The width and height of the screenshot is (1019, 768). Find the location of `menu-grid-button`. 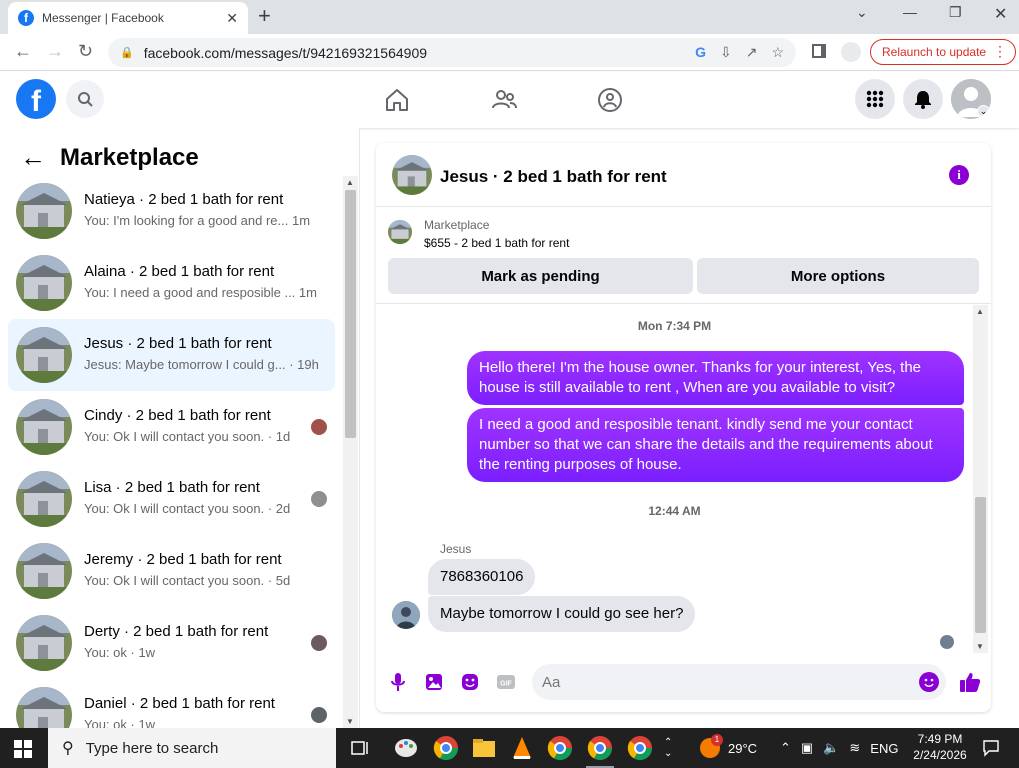

menu-grid-button is located at coordinates (875, 99).